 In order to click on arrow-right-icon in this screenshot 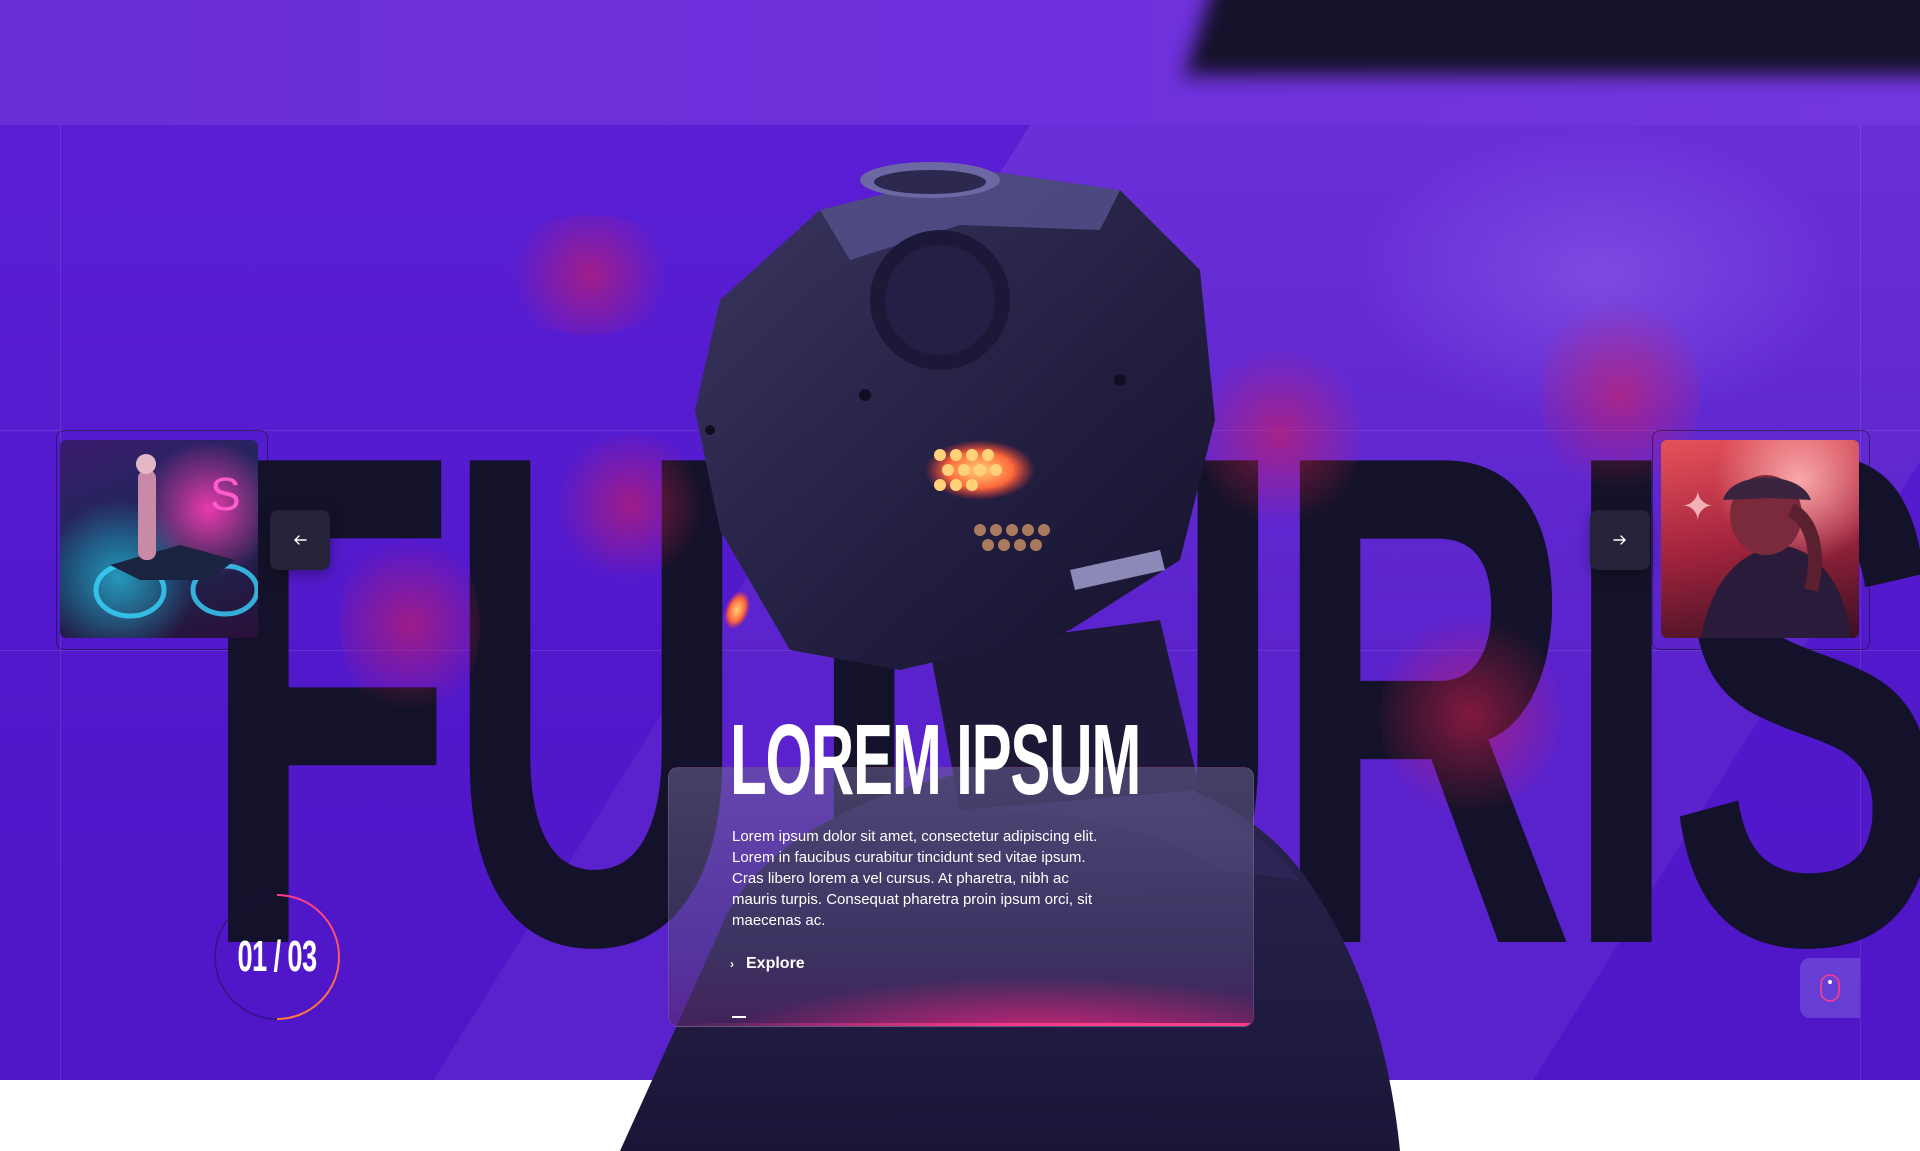, I will do `click(1619, 540)`.